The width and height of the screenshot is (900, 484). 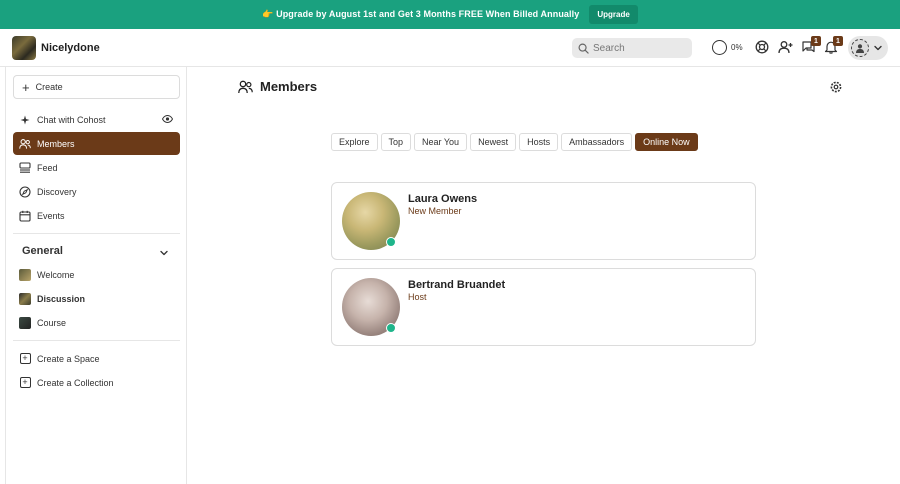 I want to click on notifications-button: 1, so click(x=833, y=45).